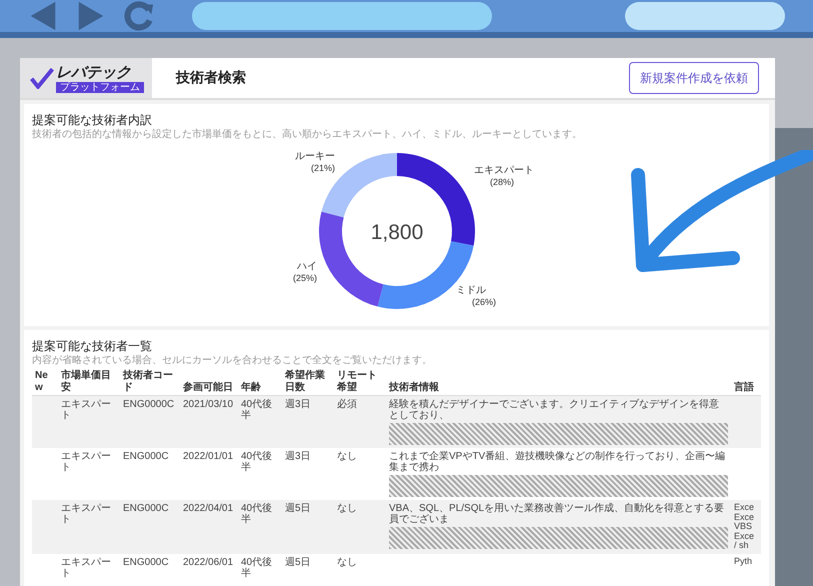 The height and width of the screenshot is (586, 813). What do you see at coordinates (502, 182) in the screenshot?
I see `slice-percent: (28%)` at bounding box center [502, 182].